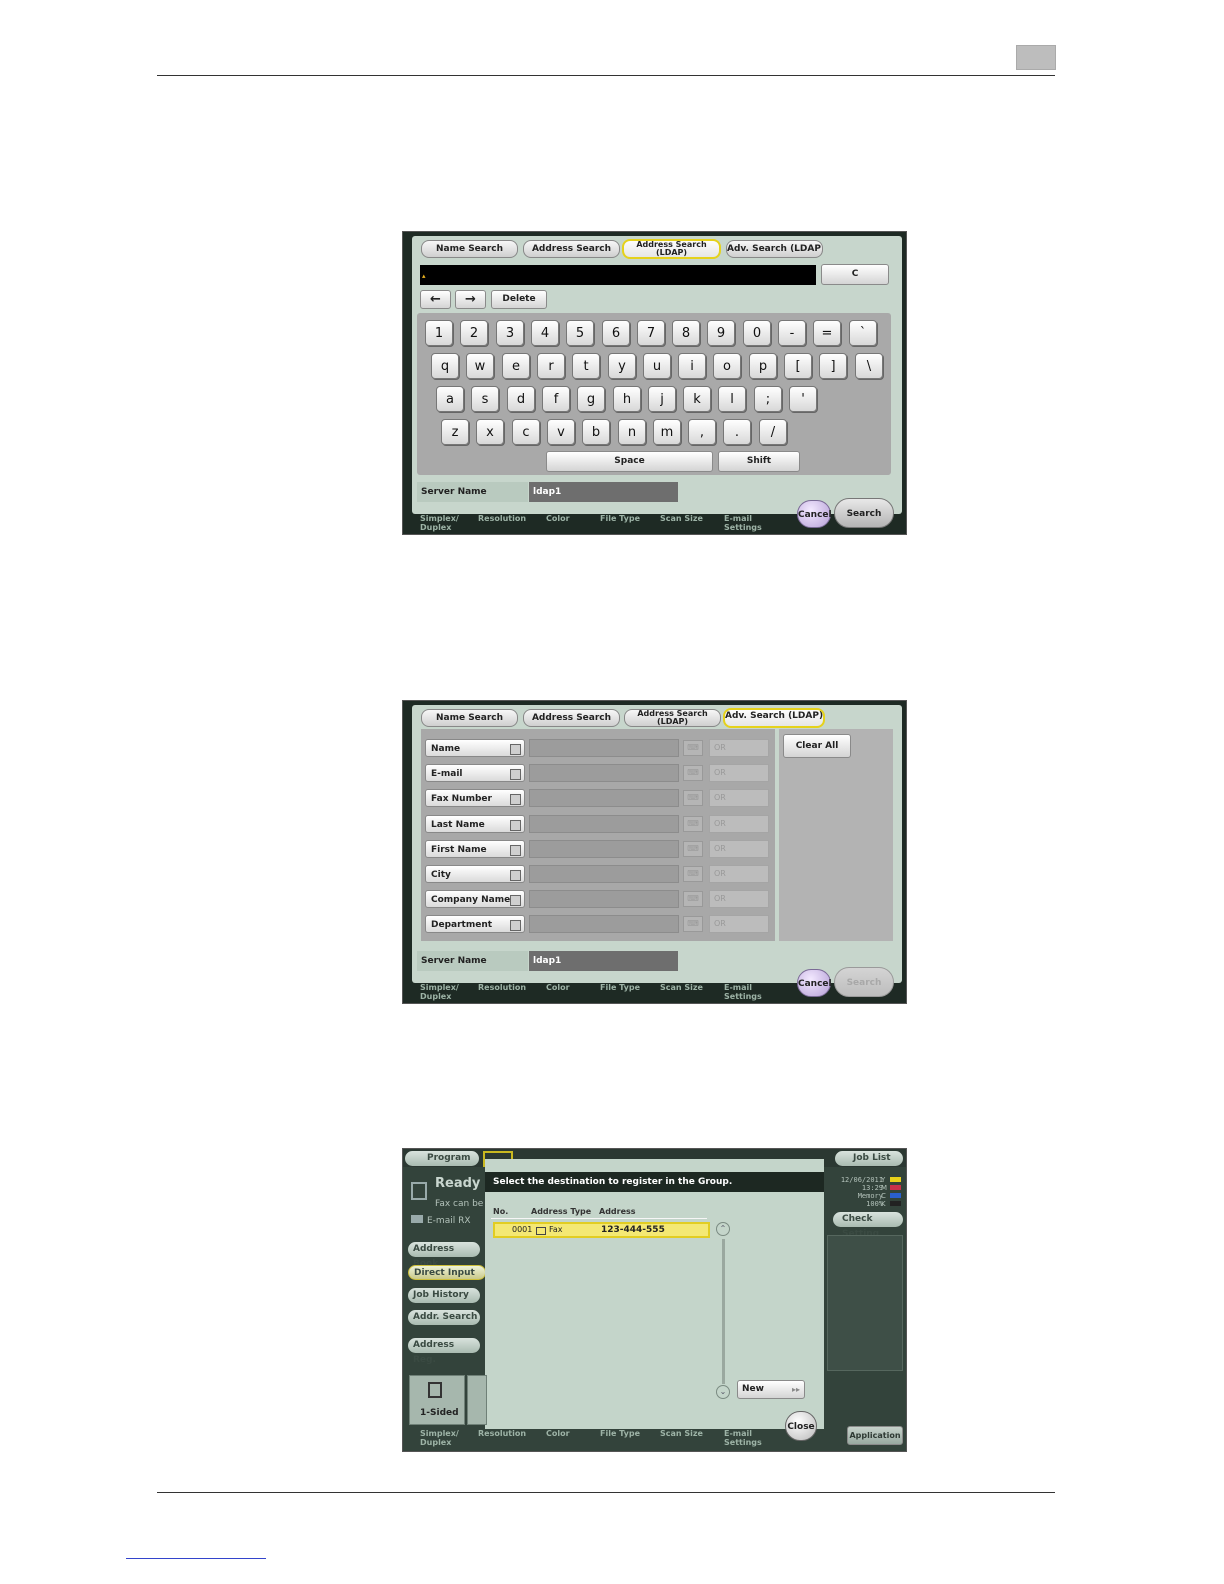 This screenshot has height=1584, width=1224. What do you see at coordinates (519, 299) in the screenshot?
I see `delete-button: Delete` at bounding box center [519, 299].